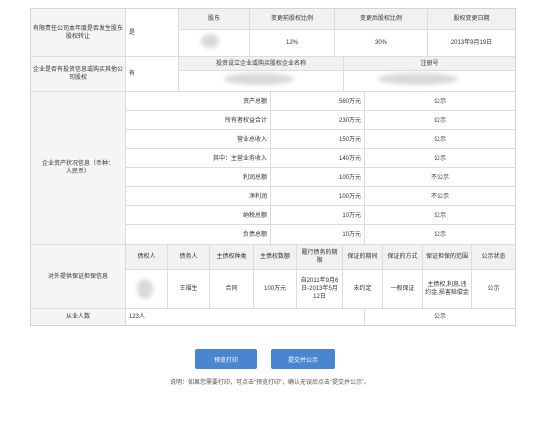  Describe the element at coordinates (254, 234) in the screenshot. I see `asset-name: 负债总额` at that location.